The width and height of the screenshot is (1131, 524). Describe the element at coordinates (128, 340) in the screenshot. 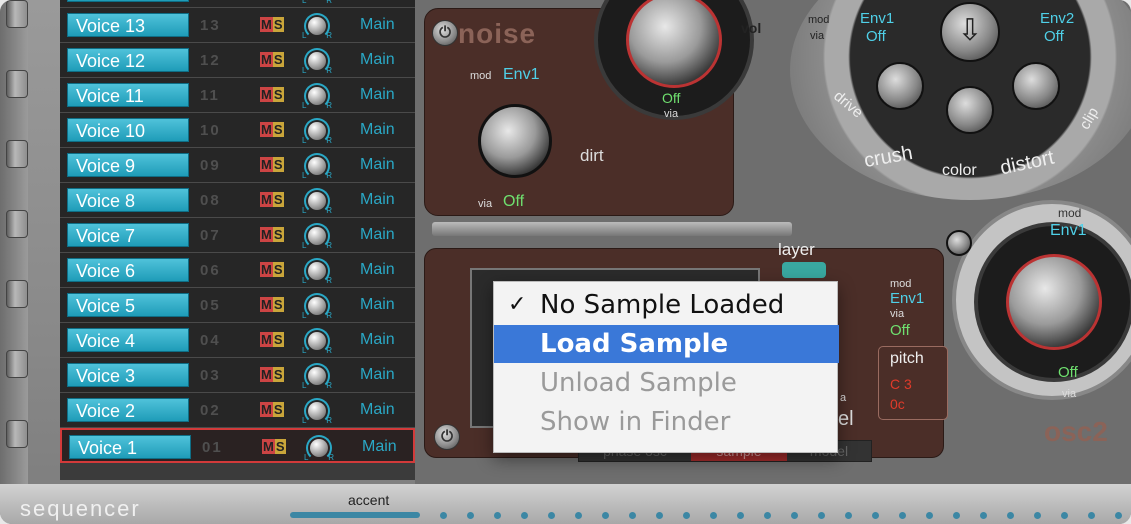

I see `voice-name: Voice 4` at that location.